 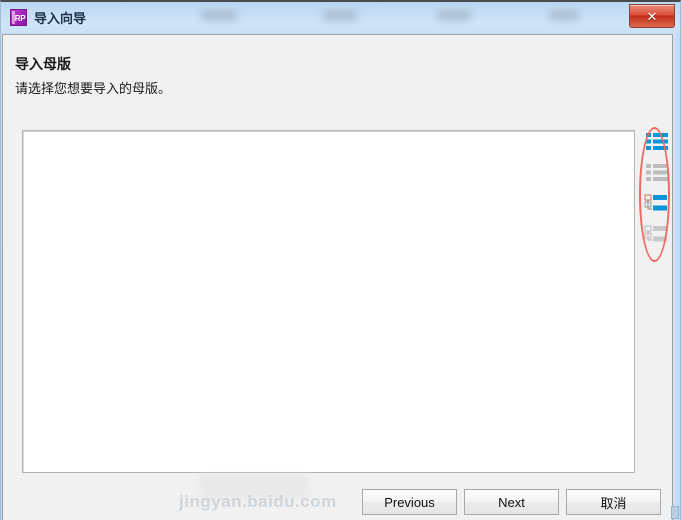 I want to click on window-title: 导入向导, so click(x=60, y=18).